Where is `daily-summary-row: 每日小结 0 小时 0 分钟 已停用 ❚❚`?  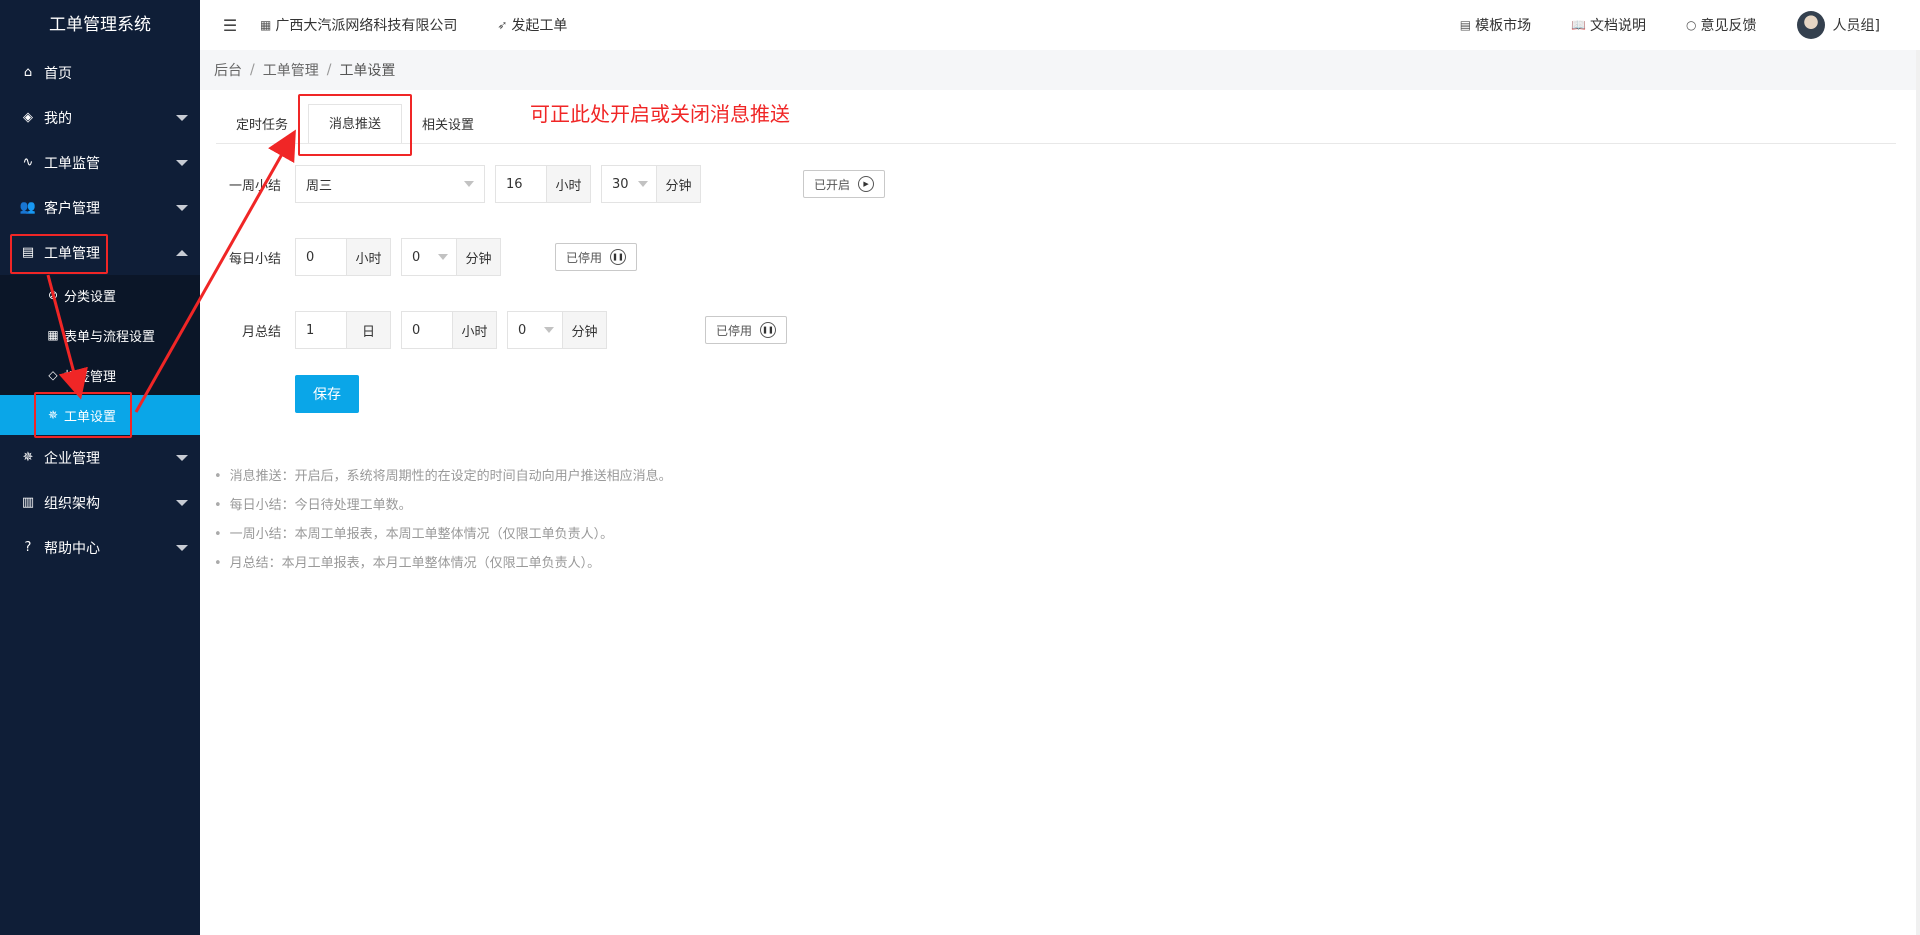
daily-summary-row: 每日小结 0 小时 0 分钟 已停用 ❚❚ is located at coordinates (419, 257).